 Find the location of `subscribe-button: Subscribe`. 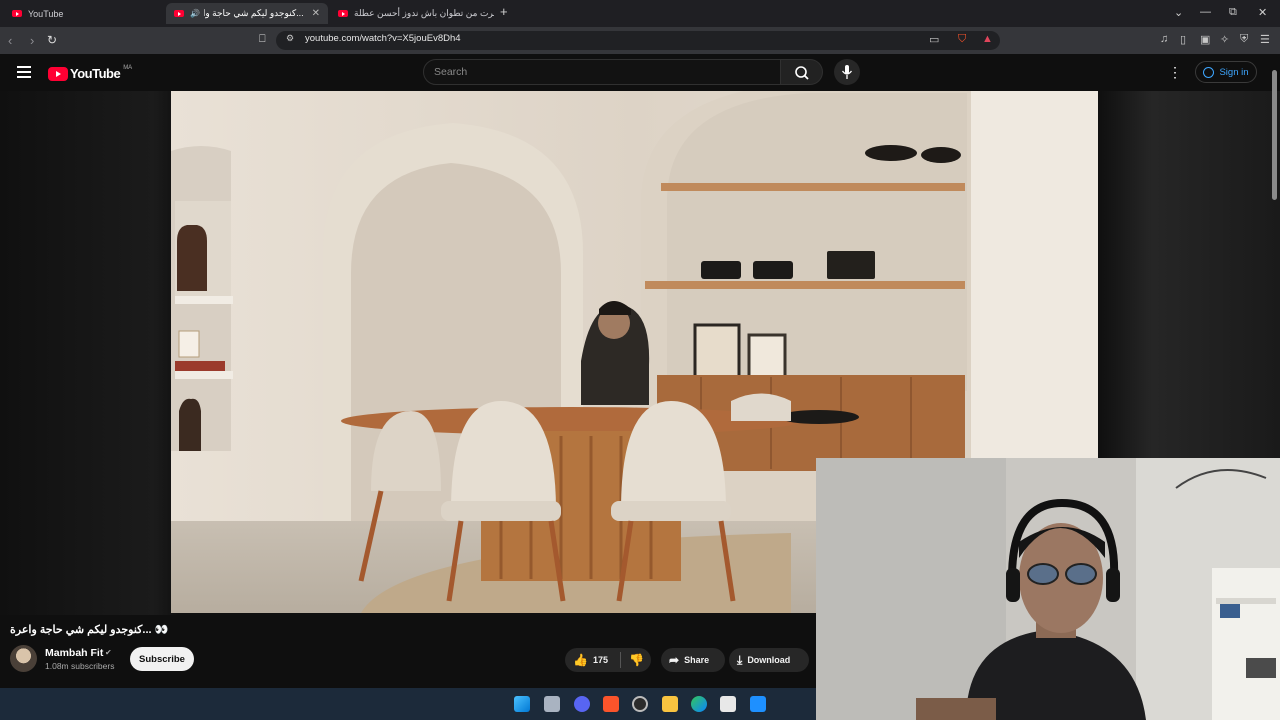

subscribe-button: Subscribe is located at coordinates (162, 659).